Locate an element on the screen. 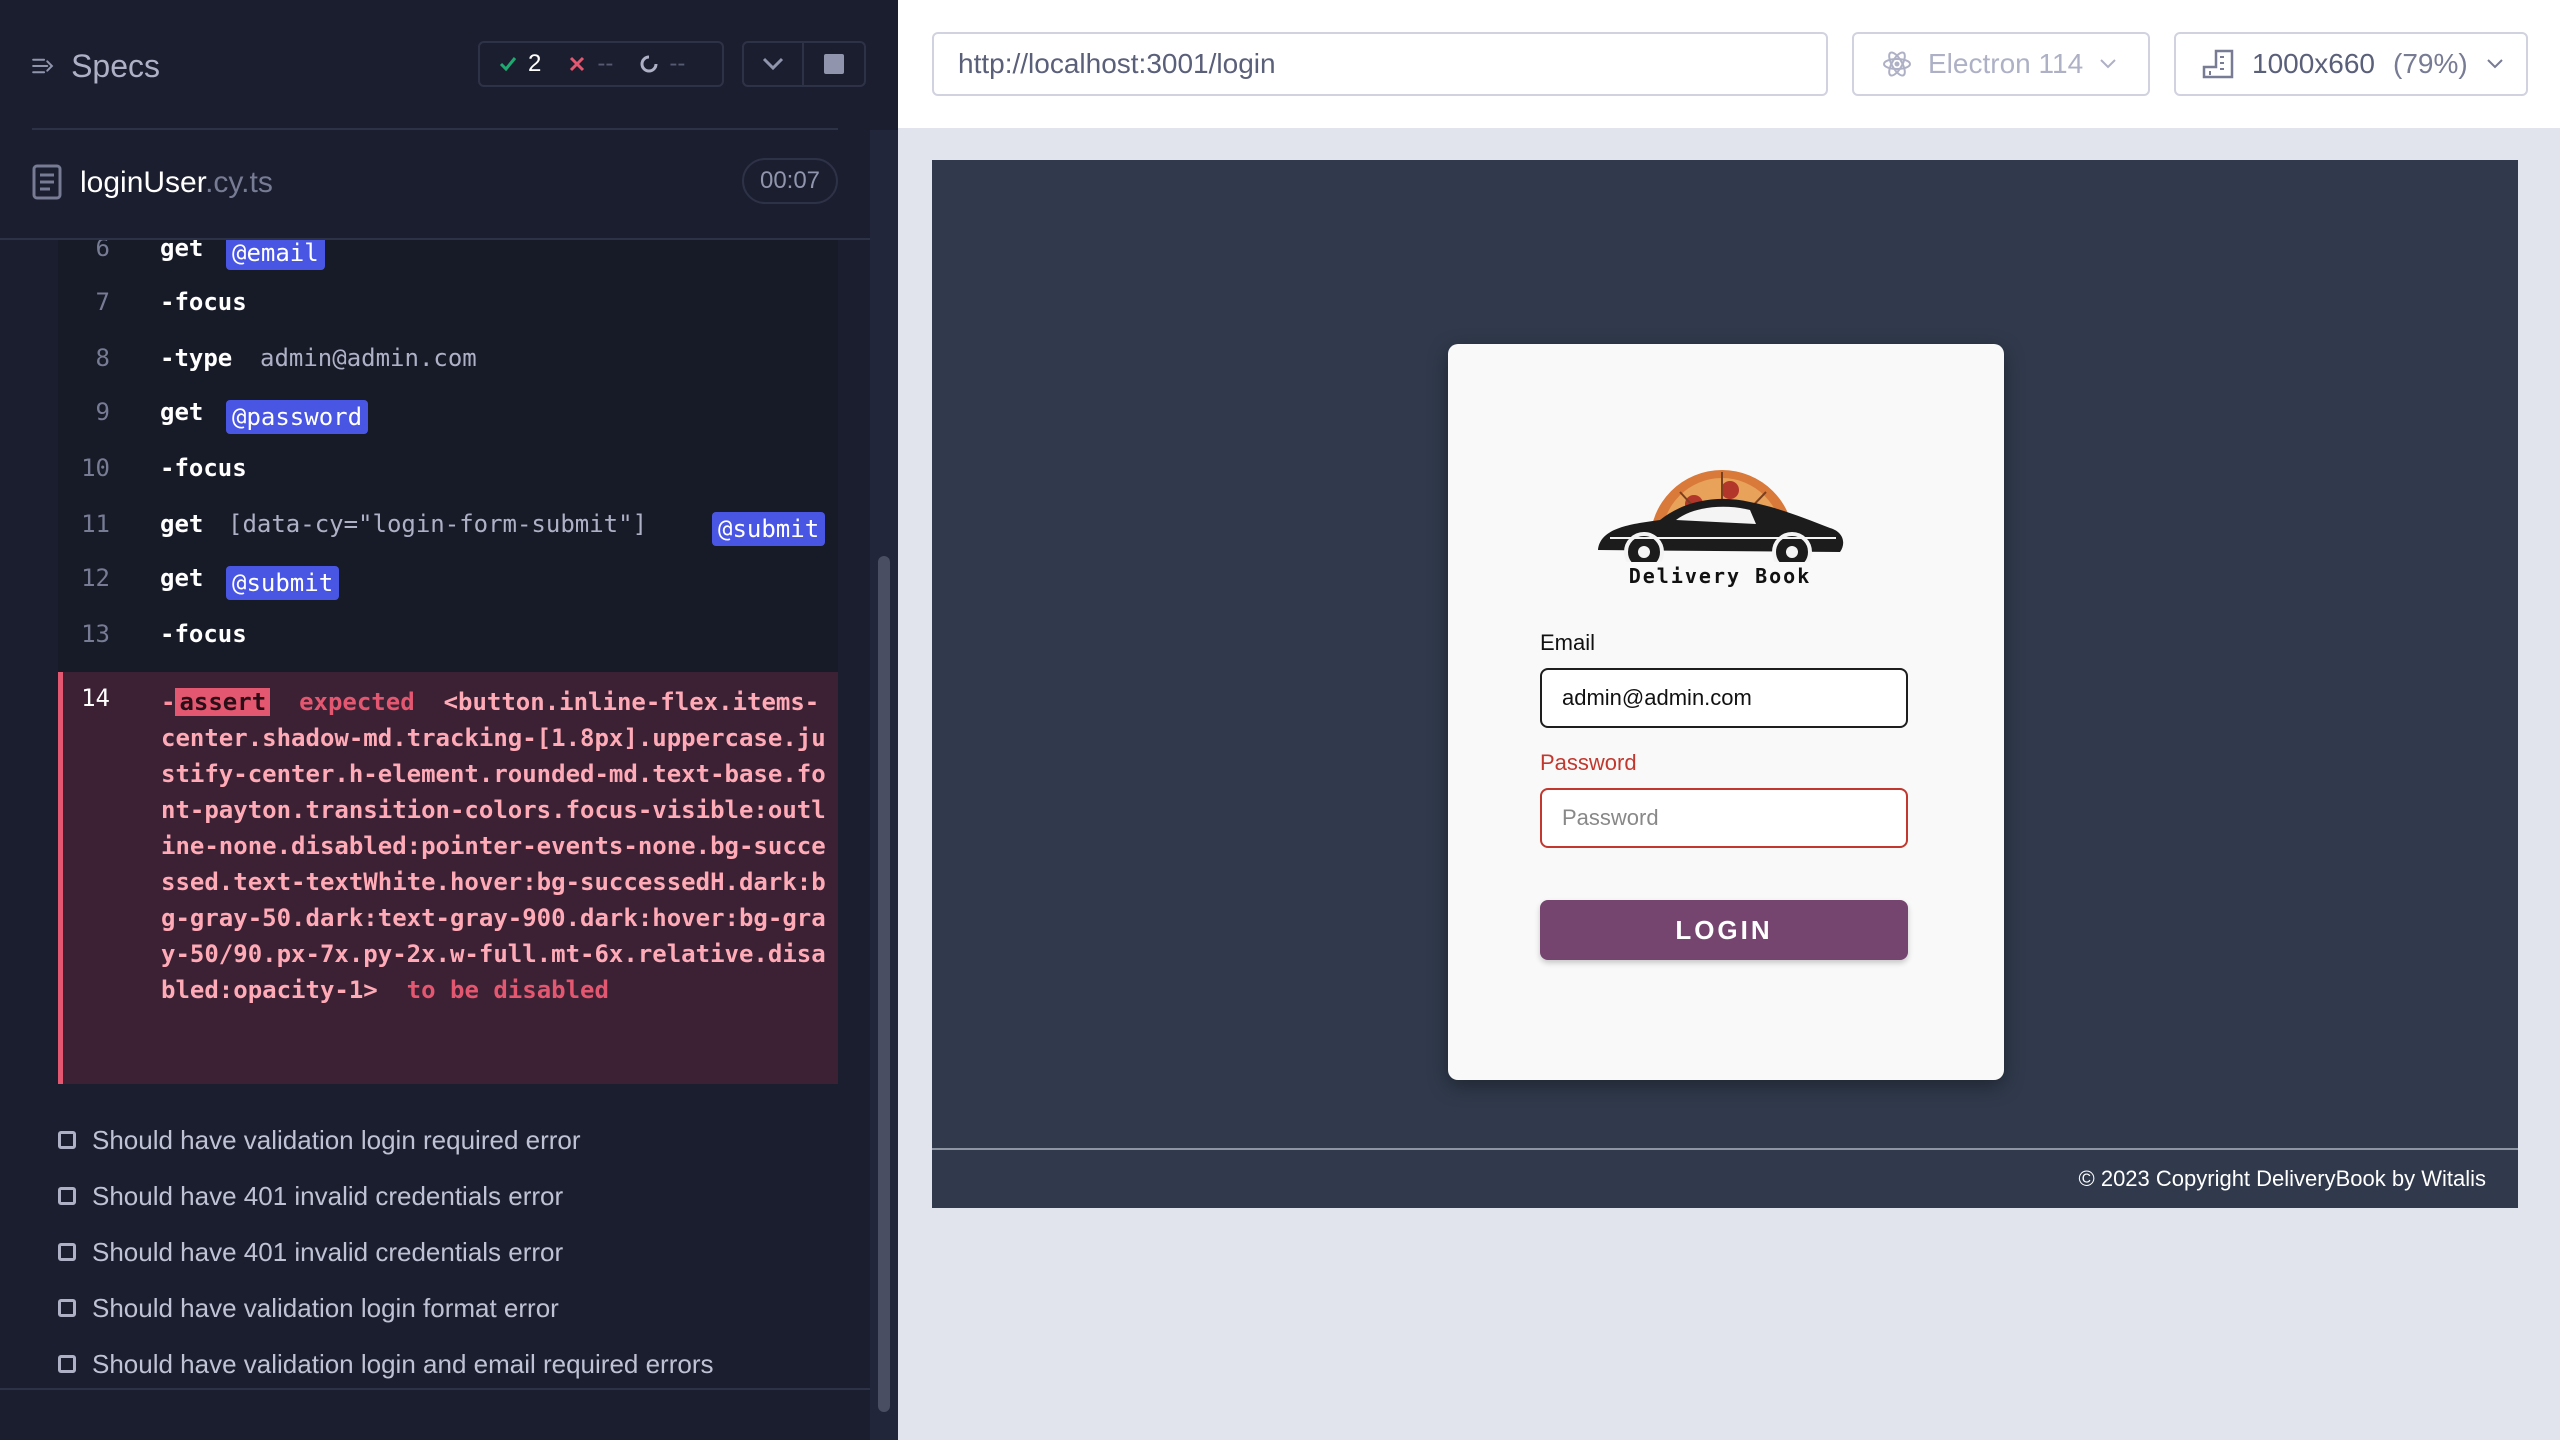 The height and width of the screenshot is (1440, 2560). command-row: 12 get @submit is located at coordinates (448, 580).